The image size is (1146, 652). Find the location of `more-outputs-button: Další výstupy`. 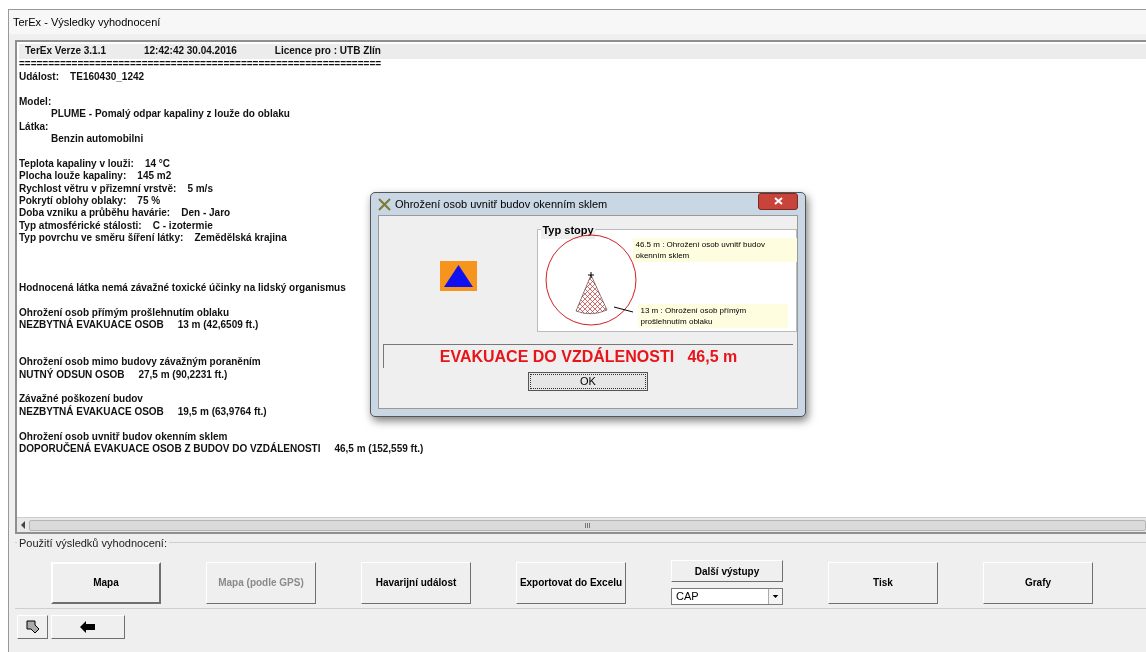

more-outputs-button: Další výstupy is located at coordinates (727, 571).